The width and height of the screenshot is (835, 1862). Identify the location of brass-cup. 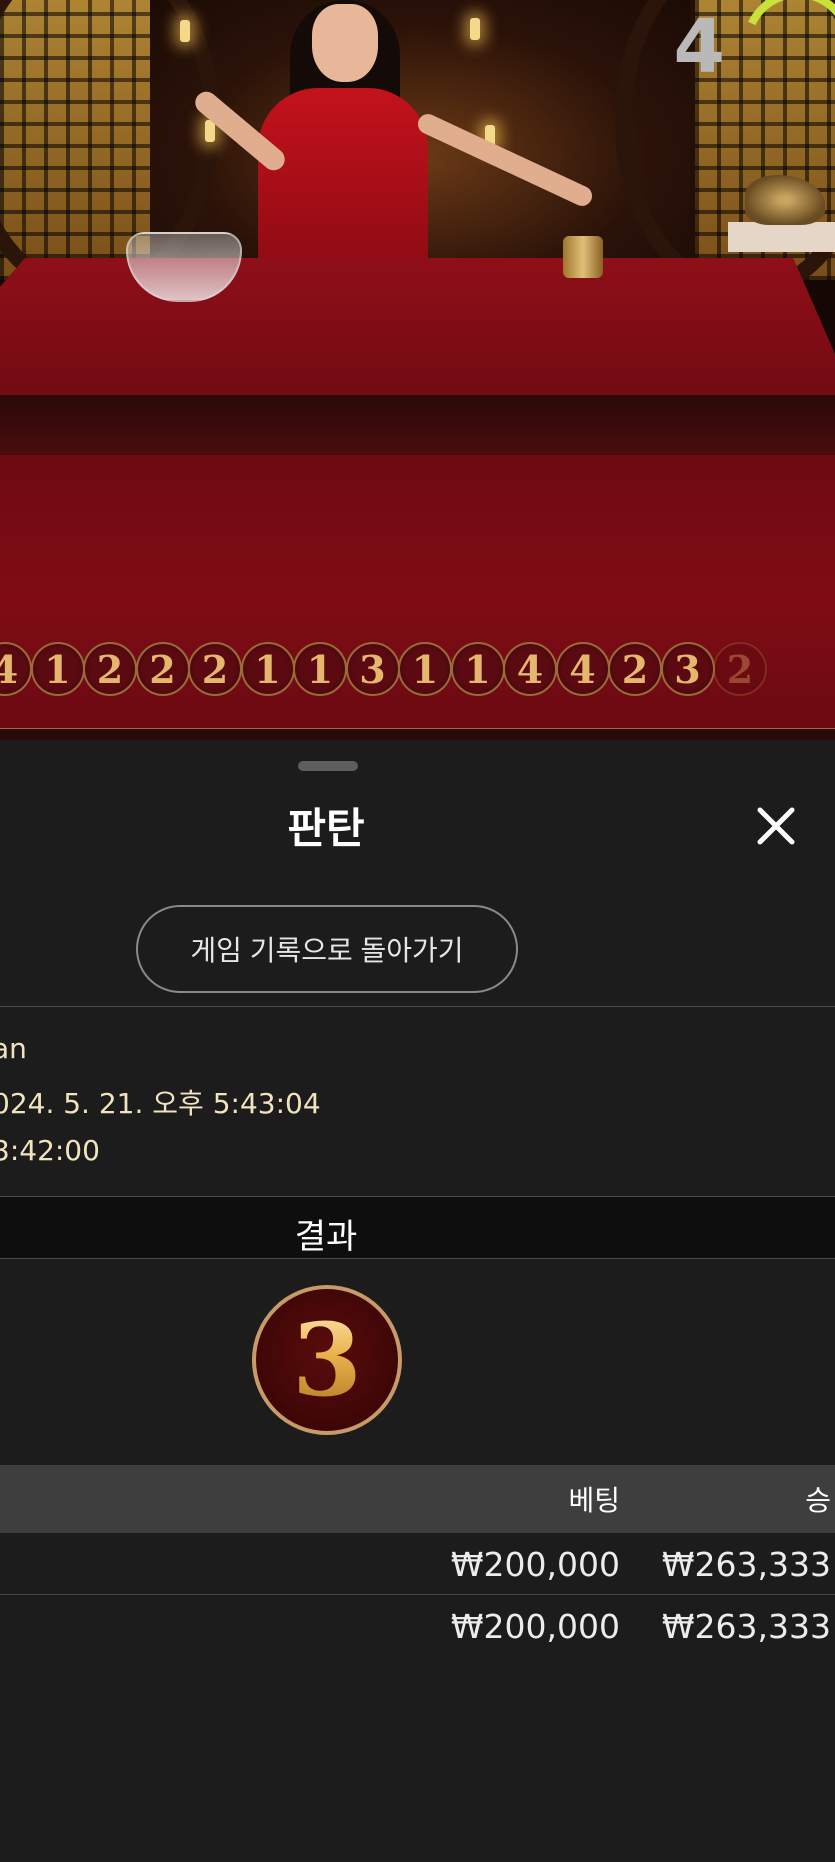
(583, 257).